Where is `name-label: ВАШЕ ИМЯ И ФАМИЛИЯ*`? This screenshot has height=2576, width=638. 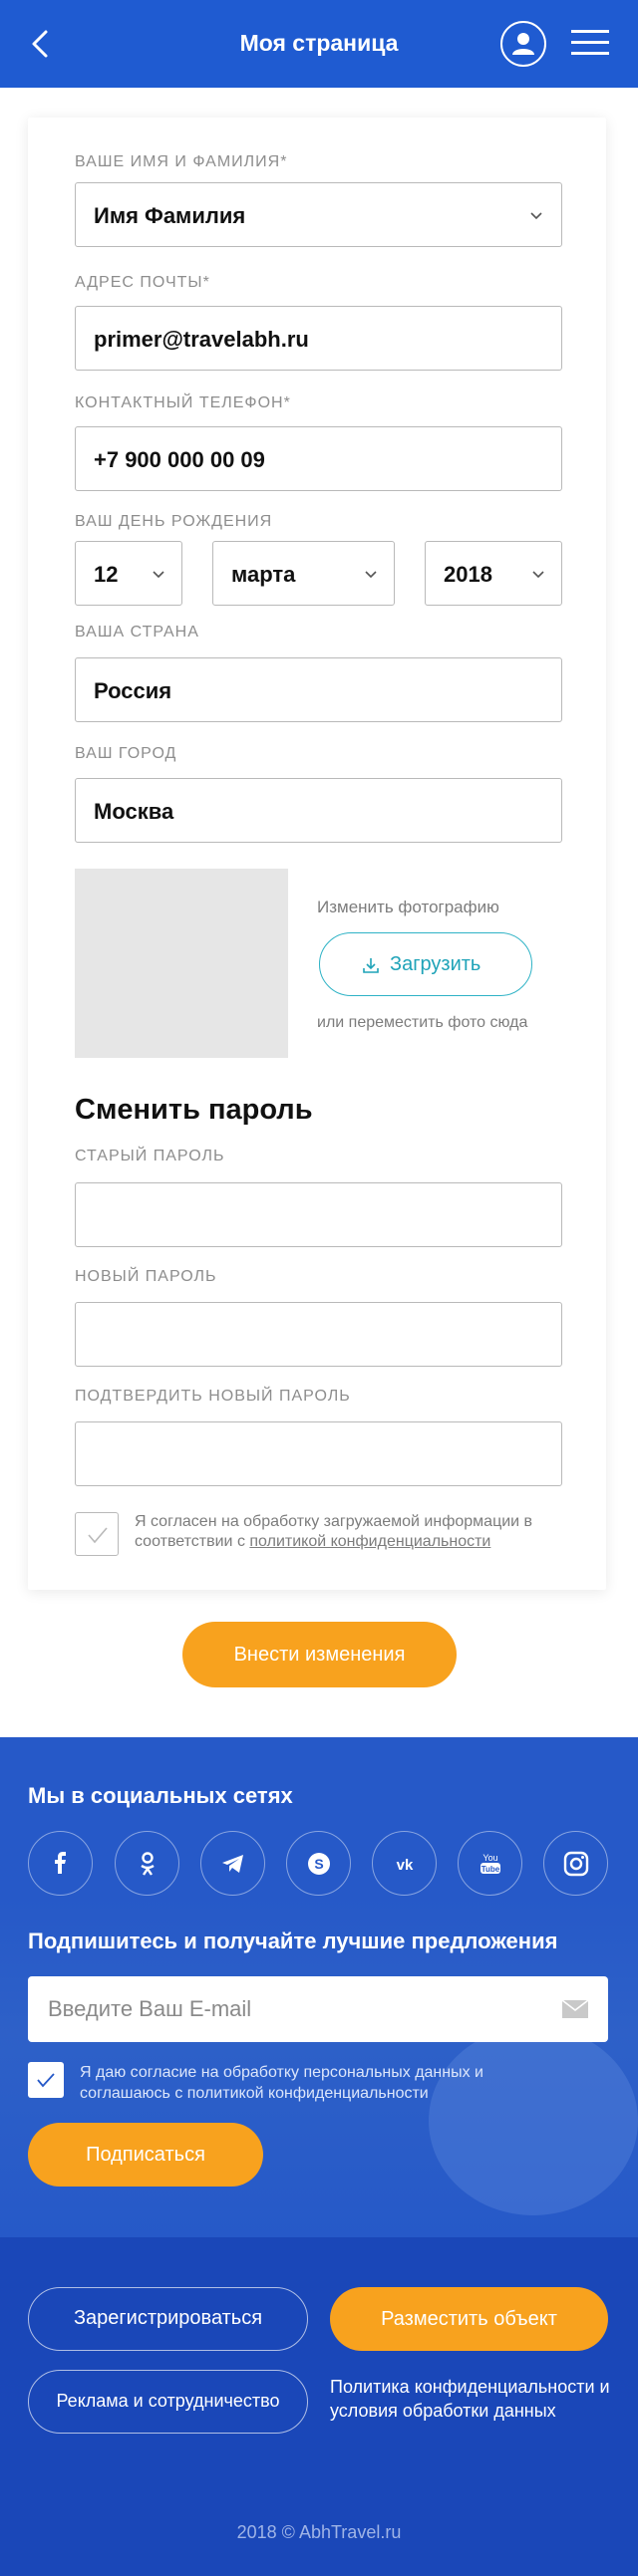
name-label: ВАШЕ ИМЯ И ФАМИЛИЯ* is located at coordinates (181, 161).